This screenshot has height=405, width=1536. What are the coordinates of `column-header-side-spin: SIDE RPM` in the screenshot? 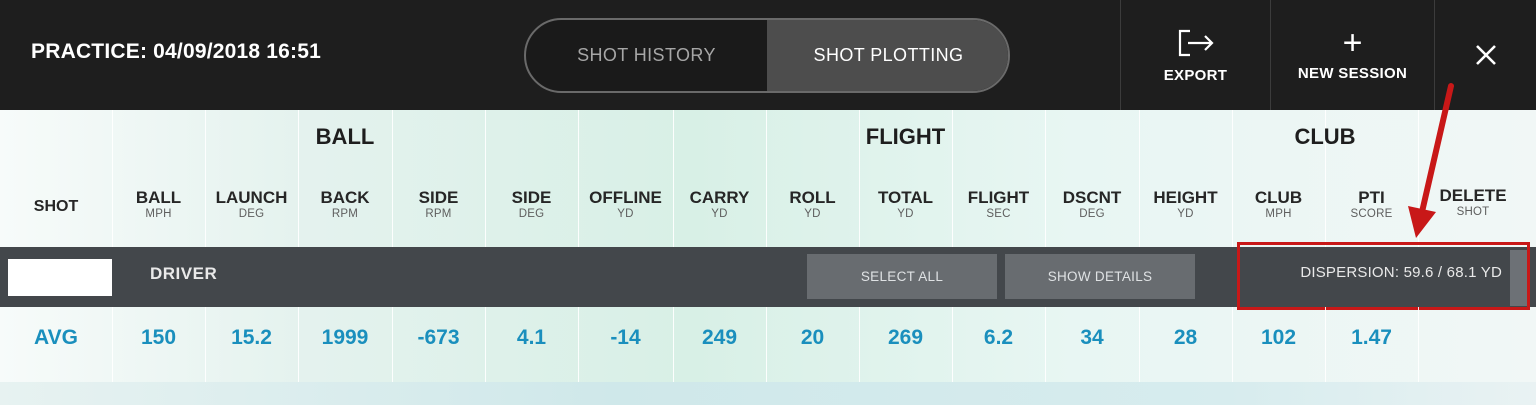 It's located at (438, 204).